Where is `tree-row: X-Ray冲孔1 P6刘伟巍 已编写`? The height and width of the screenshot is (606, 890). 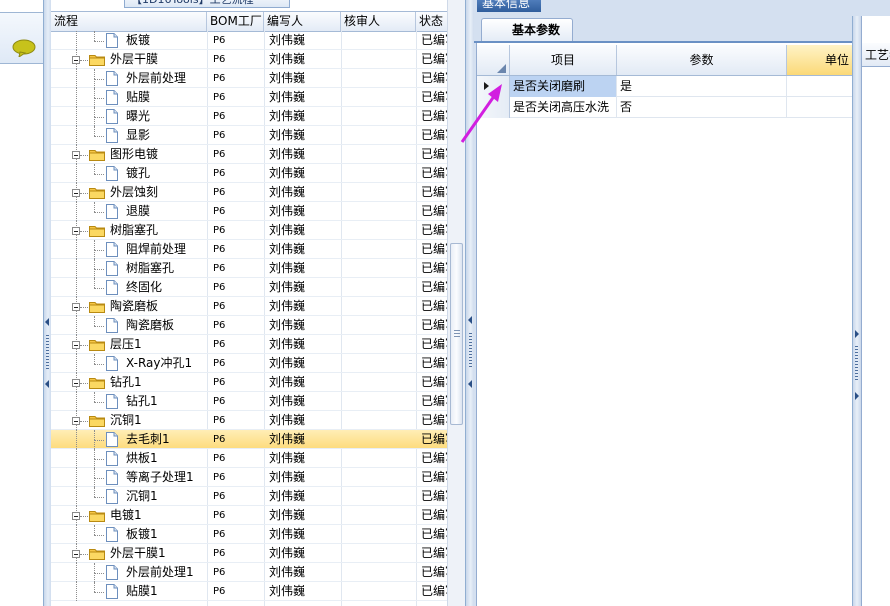
tree-row: X-Ray冲孔1 P6刘伟巍 已编写 is located at coordinates (249, 363).